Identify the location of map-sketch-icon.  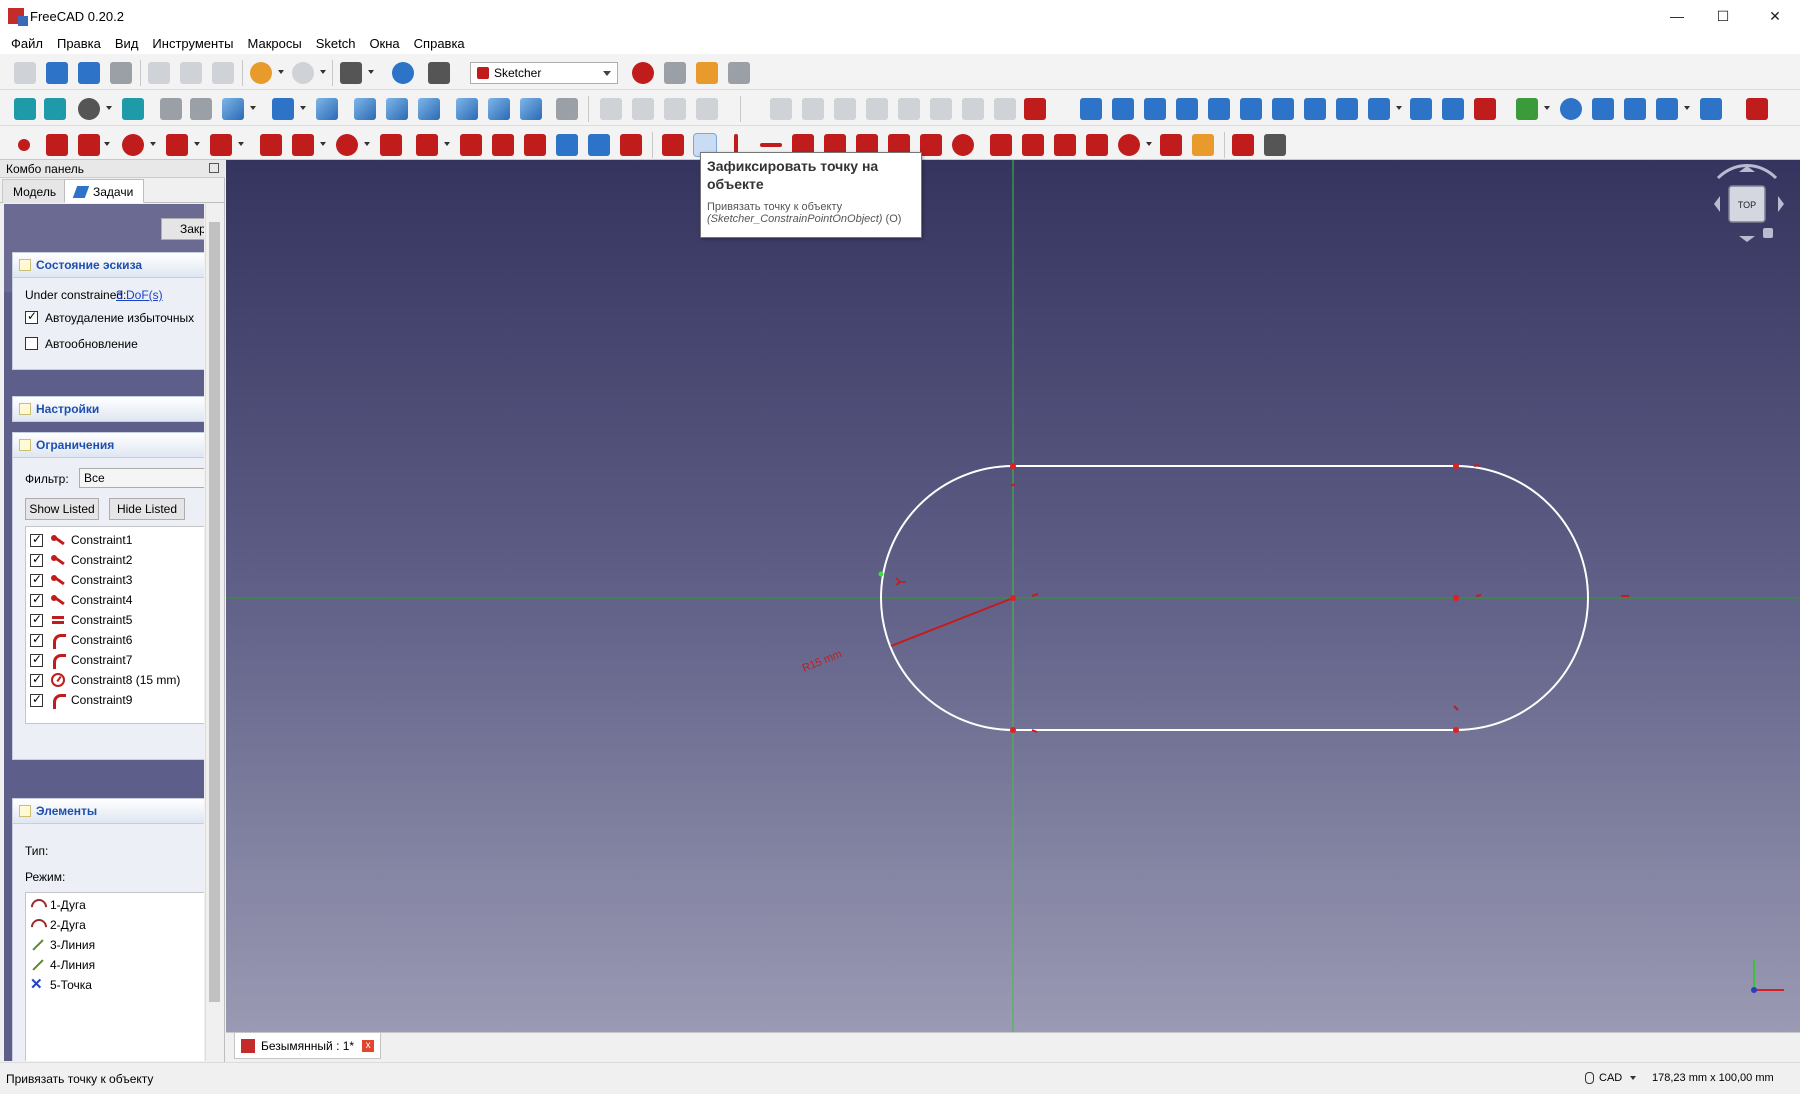
(941, 109).